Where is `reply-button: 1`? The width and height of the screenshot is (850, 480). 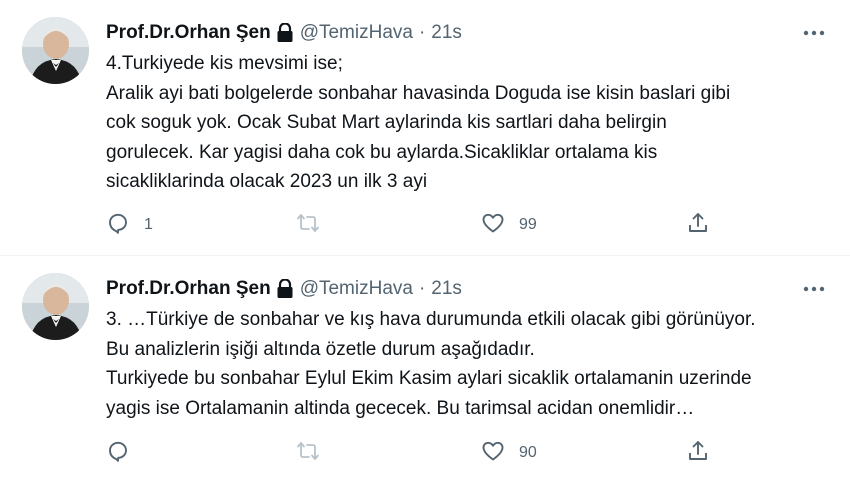
reply-button: 1 is located at coordinates (129, 225).